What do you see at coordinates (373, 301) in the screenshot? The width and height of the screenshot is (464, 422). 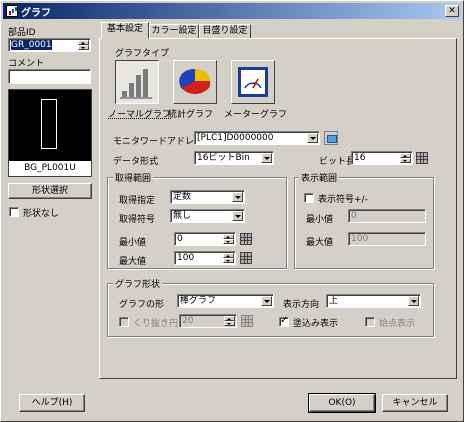 I see `display-direction-select: 上` at bounding box center [373, 301].